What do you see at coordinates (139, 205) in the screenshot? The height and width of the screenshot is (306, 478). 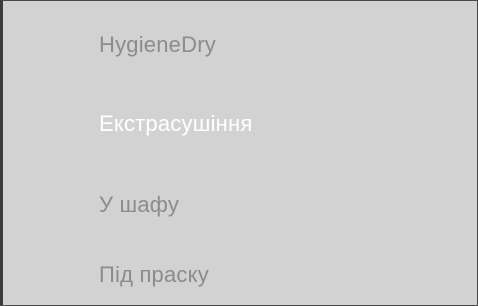 I see `menu-item-cupboard-dry: У шафу` at bounding box center [139, 205].